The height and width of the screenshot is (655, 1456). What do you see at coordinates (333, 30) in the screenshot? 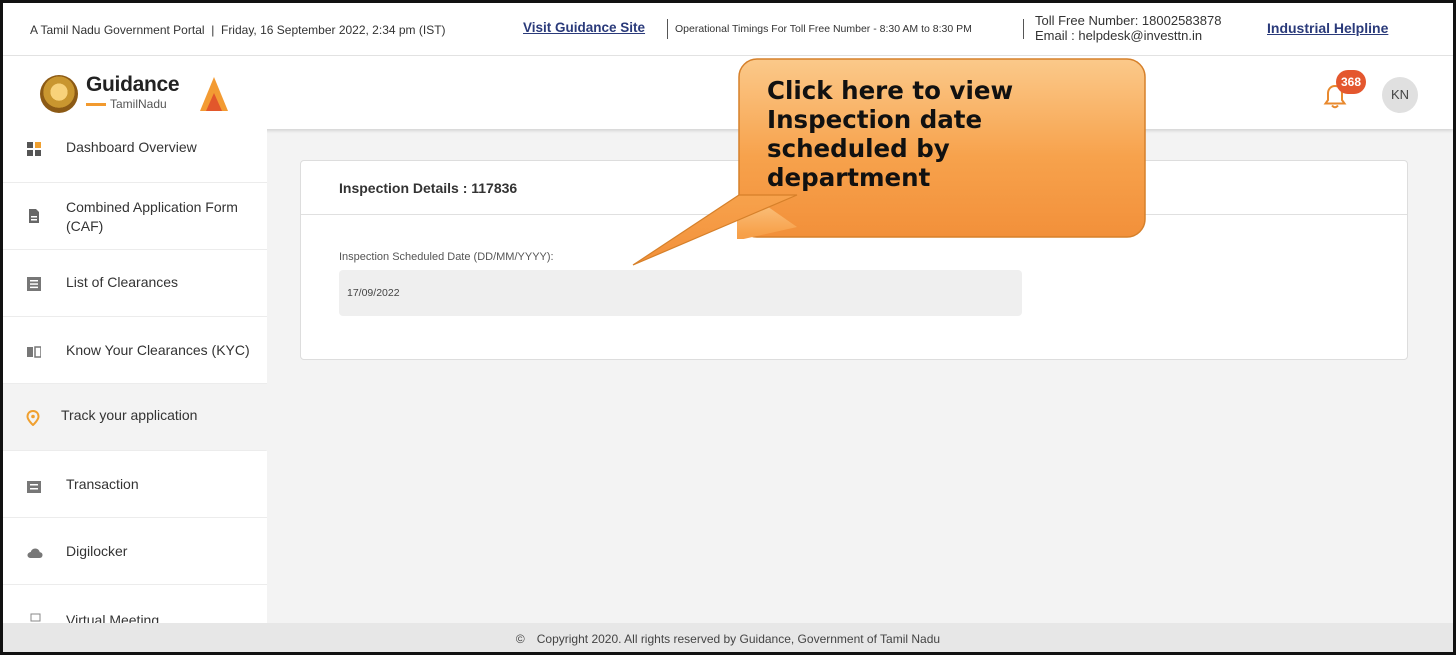
I see `current-datetime: Friday, 16 September 2022, 2:34 pm (IST)` at bounding box center [333, 30].